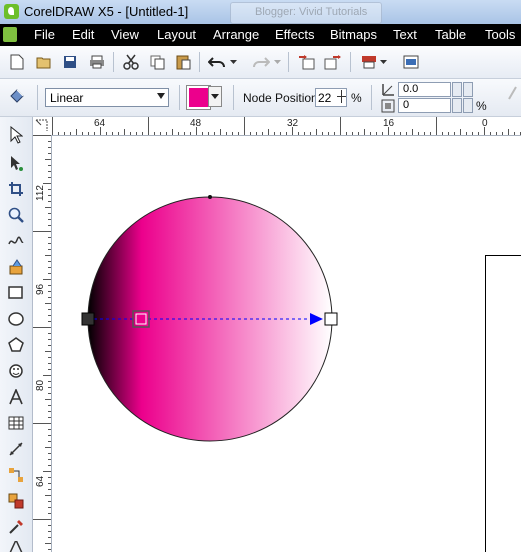 The image size is (521, 555). I want to click on save-icon, so click(70, 62).